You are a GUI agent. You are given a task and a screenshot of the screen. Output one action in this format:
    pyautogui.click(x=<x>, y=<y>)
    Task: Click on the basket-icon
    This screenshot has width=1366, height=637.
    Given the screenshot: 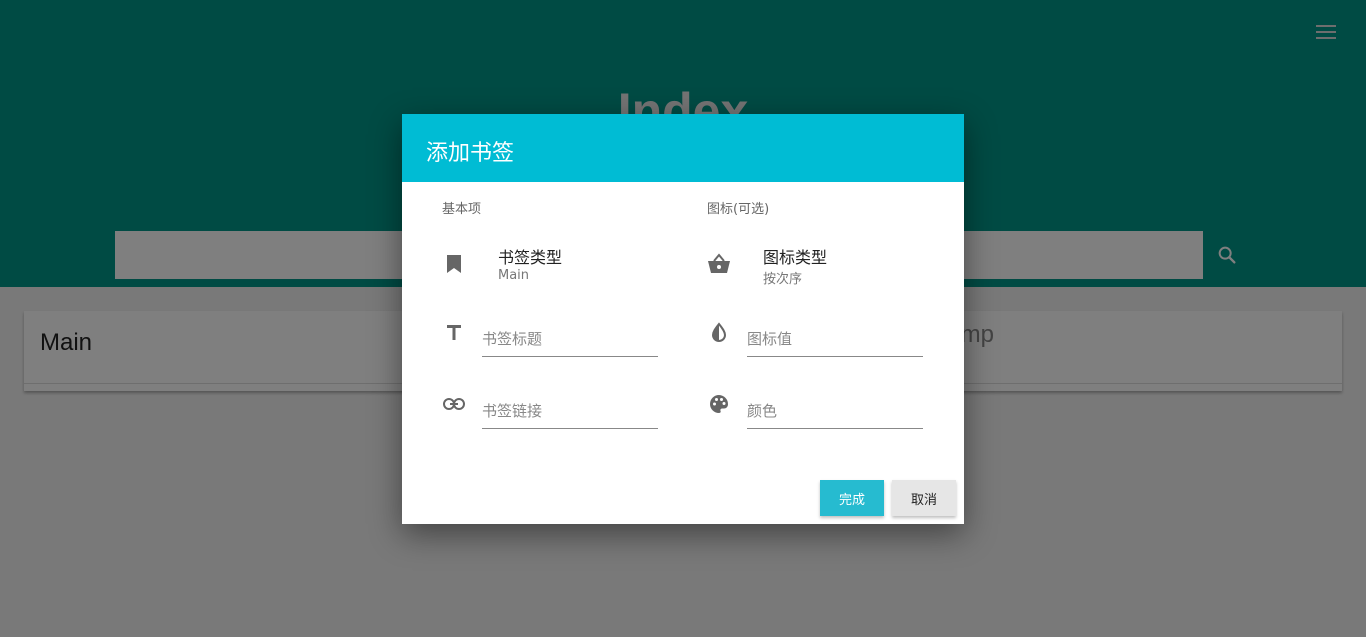 What is the action you would take?
    pyautogui.click(x=719, y=264)
    